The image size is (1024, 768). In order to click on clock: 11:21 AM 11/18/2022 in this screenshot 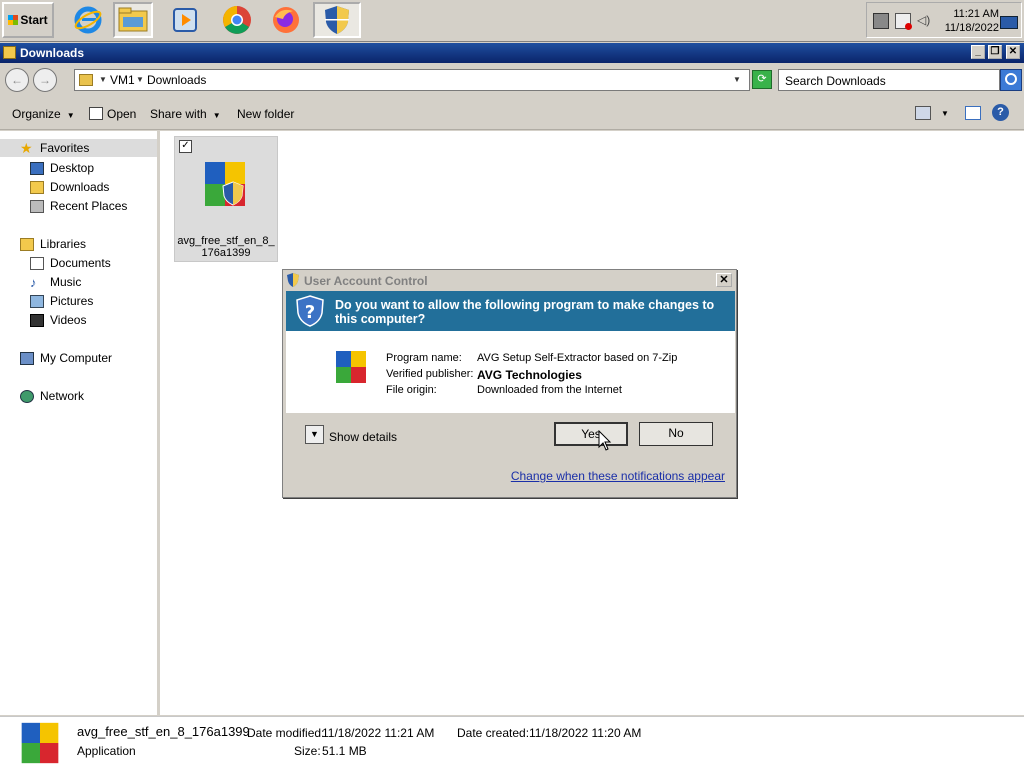, I will do `click(972, 21)`.